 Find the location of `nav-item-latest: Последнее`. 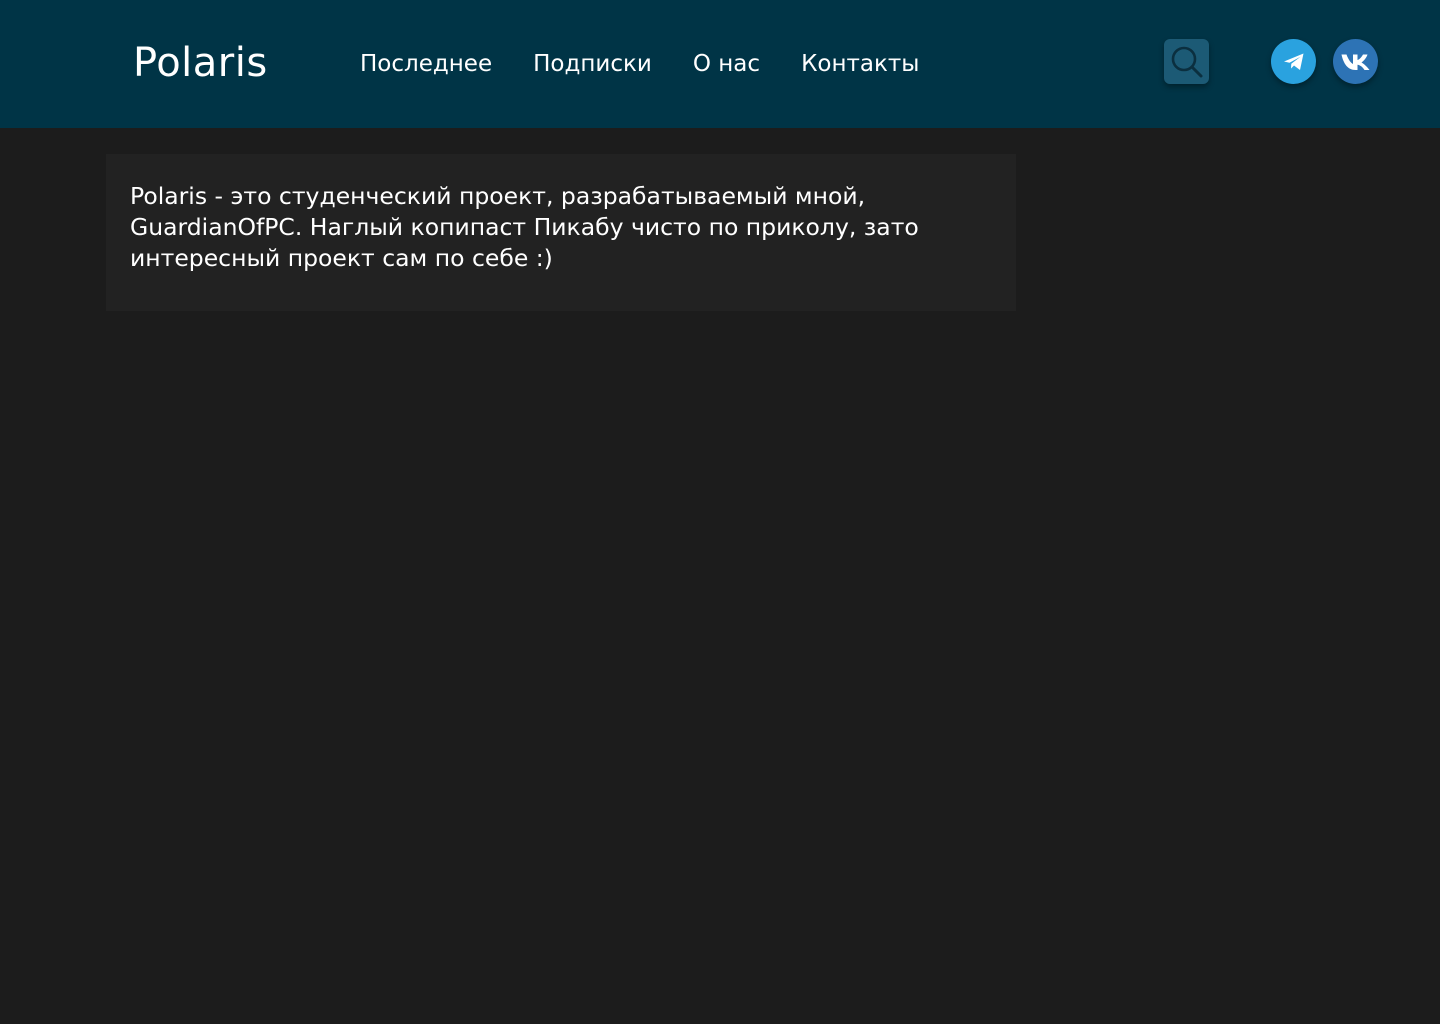

nav-item-latest: Последнее is located at coordinates (426, 64).